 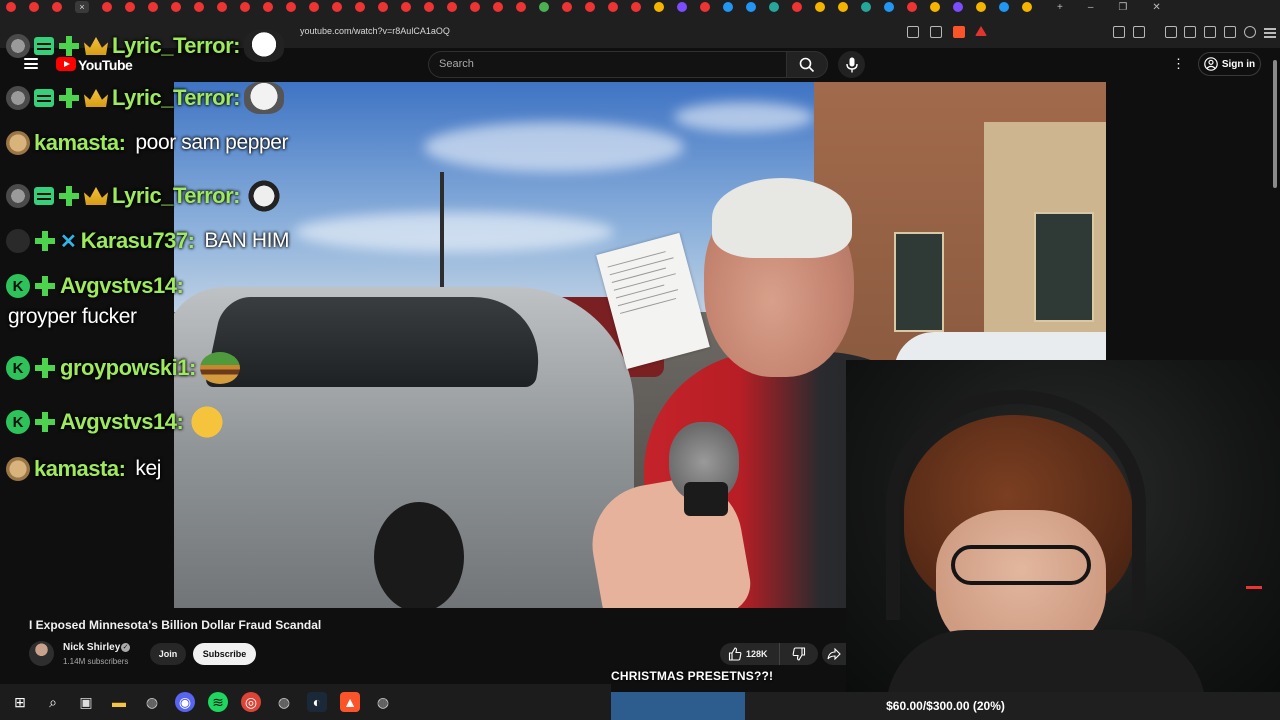 What do you see at coordinates (1171, 32) in the screenshot?
I see `media-icon` at bounding box center [1171, 32].